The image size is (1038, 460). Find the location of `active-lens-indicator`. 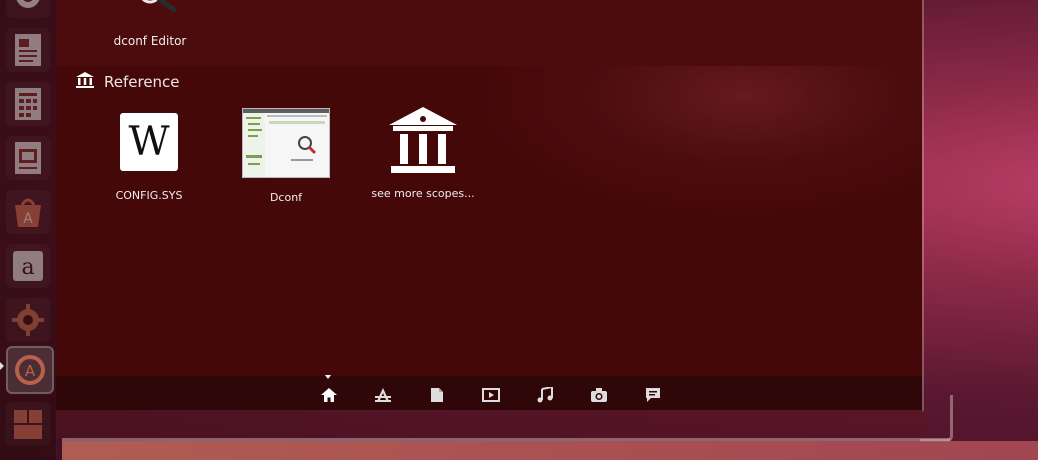

active-lens-indicator is located at coordinates (328, 377).